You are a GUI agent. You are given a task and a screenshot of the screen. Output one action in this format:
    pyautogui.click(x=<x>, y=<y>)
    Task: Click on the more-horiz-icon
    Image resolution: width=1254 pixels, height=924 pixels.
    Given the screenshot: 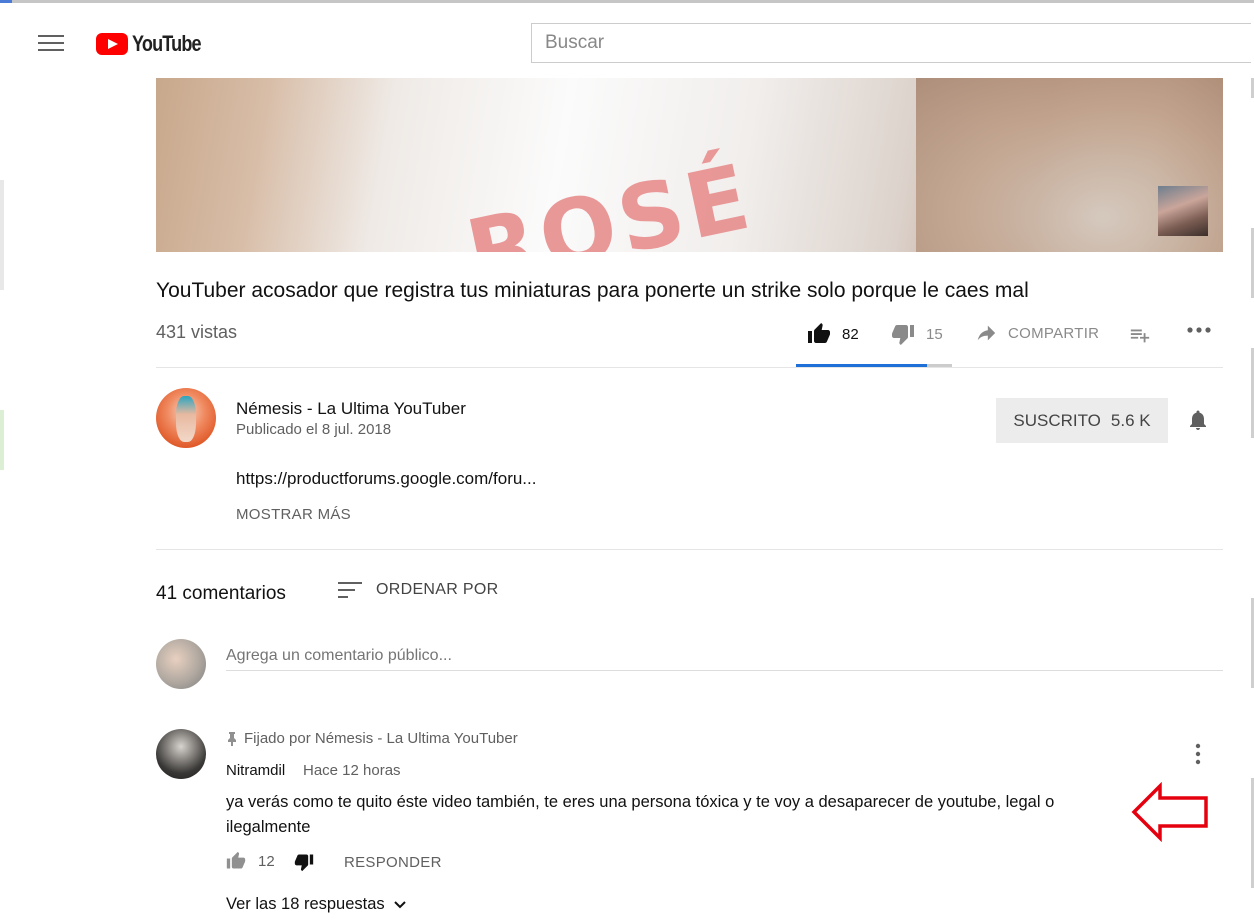 What is the action you would take?
    pyautogui.click(x=1199, y=330)
    